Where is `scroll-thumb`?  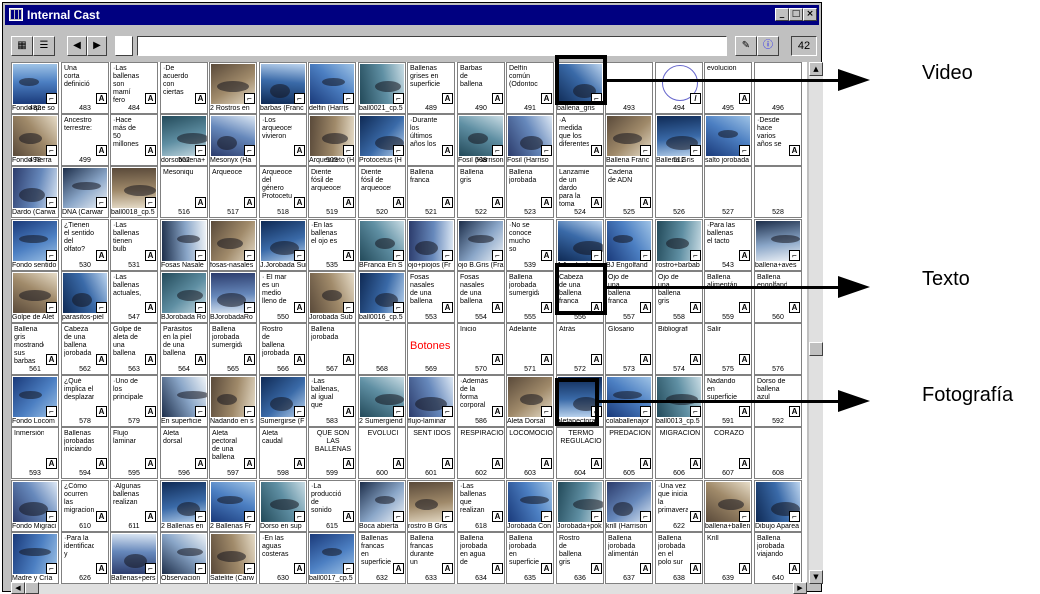 scroll-thumb is located at coordinates (816, 349).